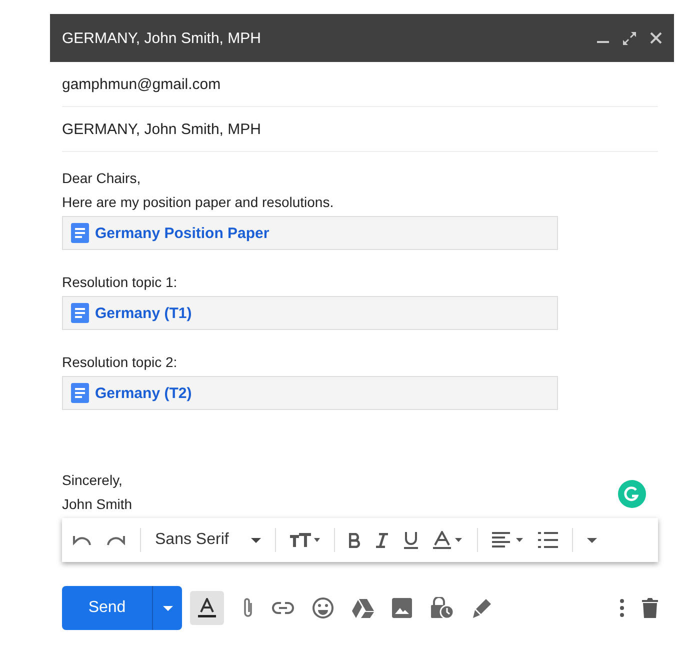  Describe the element at coordinates (508, 540) in the screenshot. I see `align-icon` at that location.